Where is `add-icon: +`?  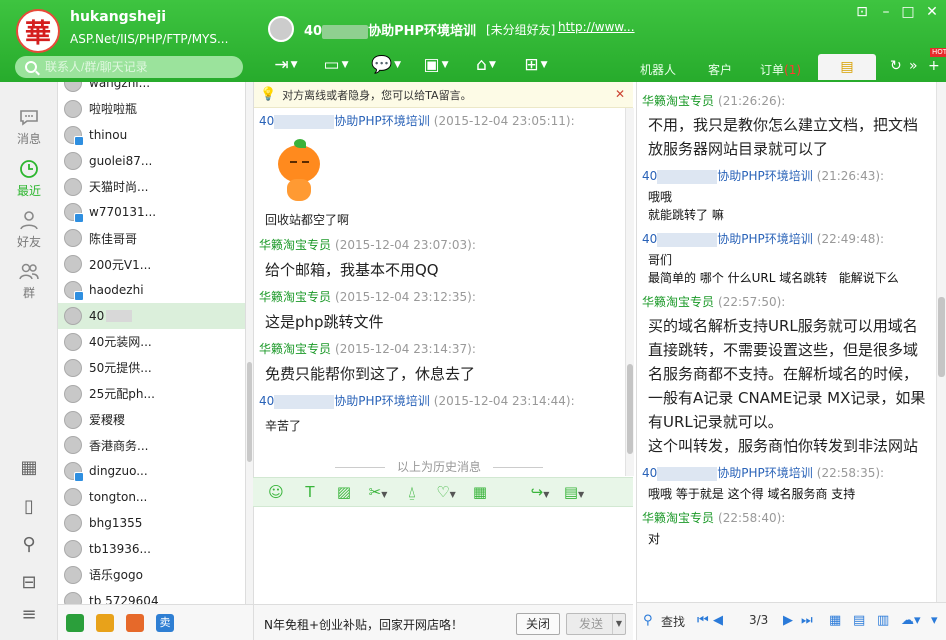 add-icon: + is located at coordinates (934, 66).